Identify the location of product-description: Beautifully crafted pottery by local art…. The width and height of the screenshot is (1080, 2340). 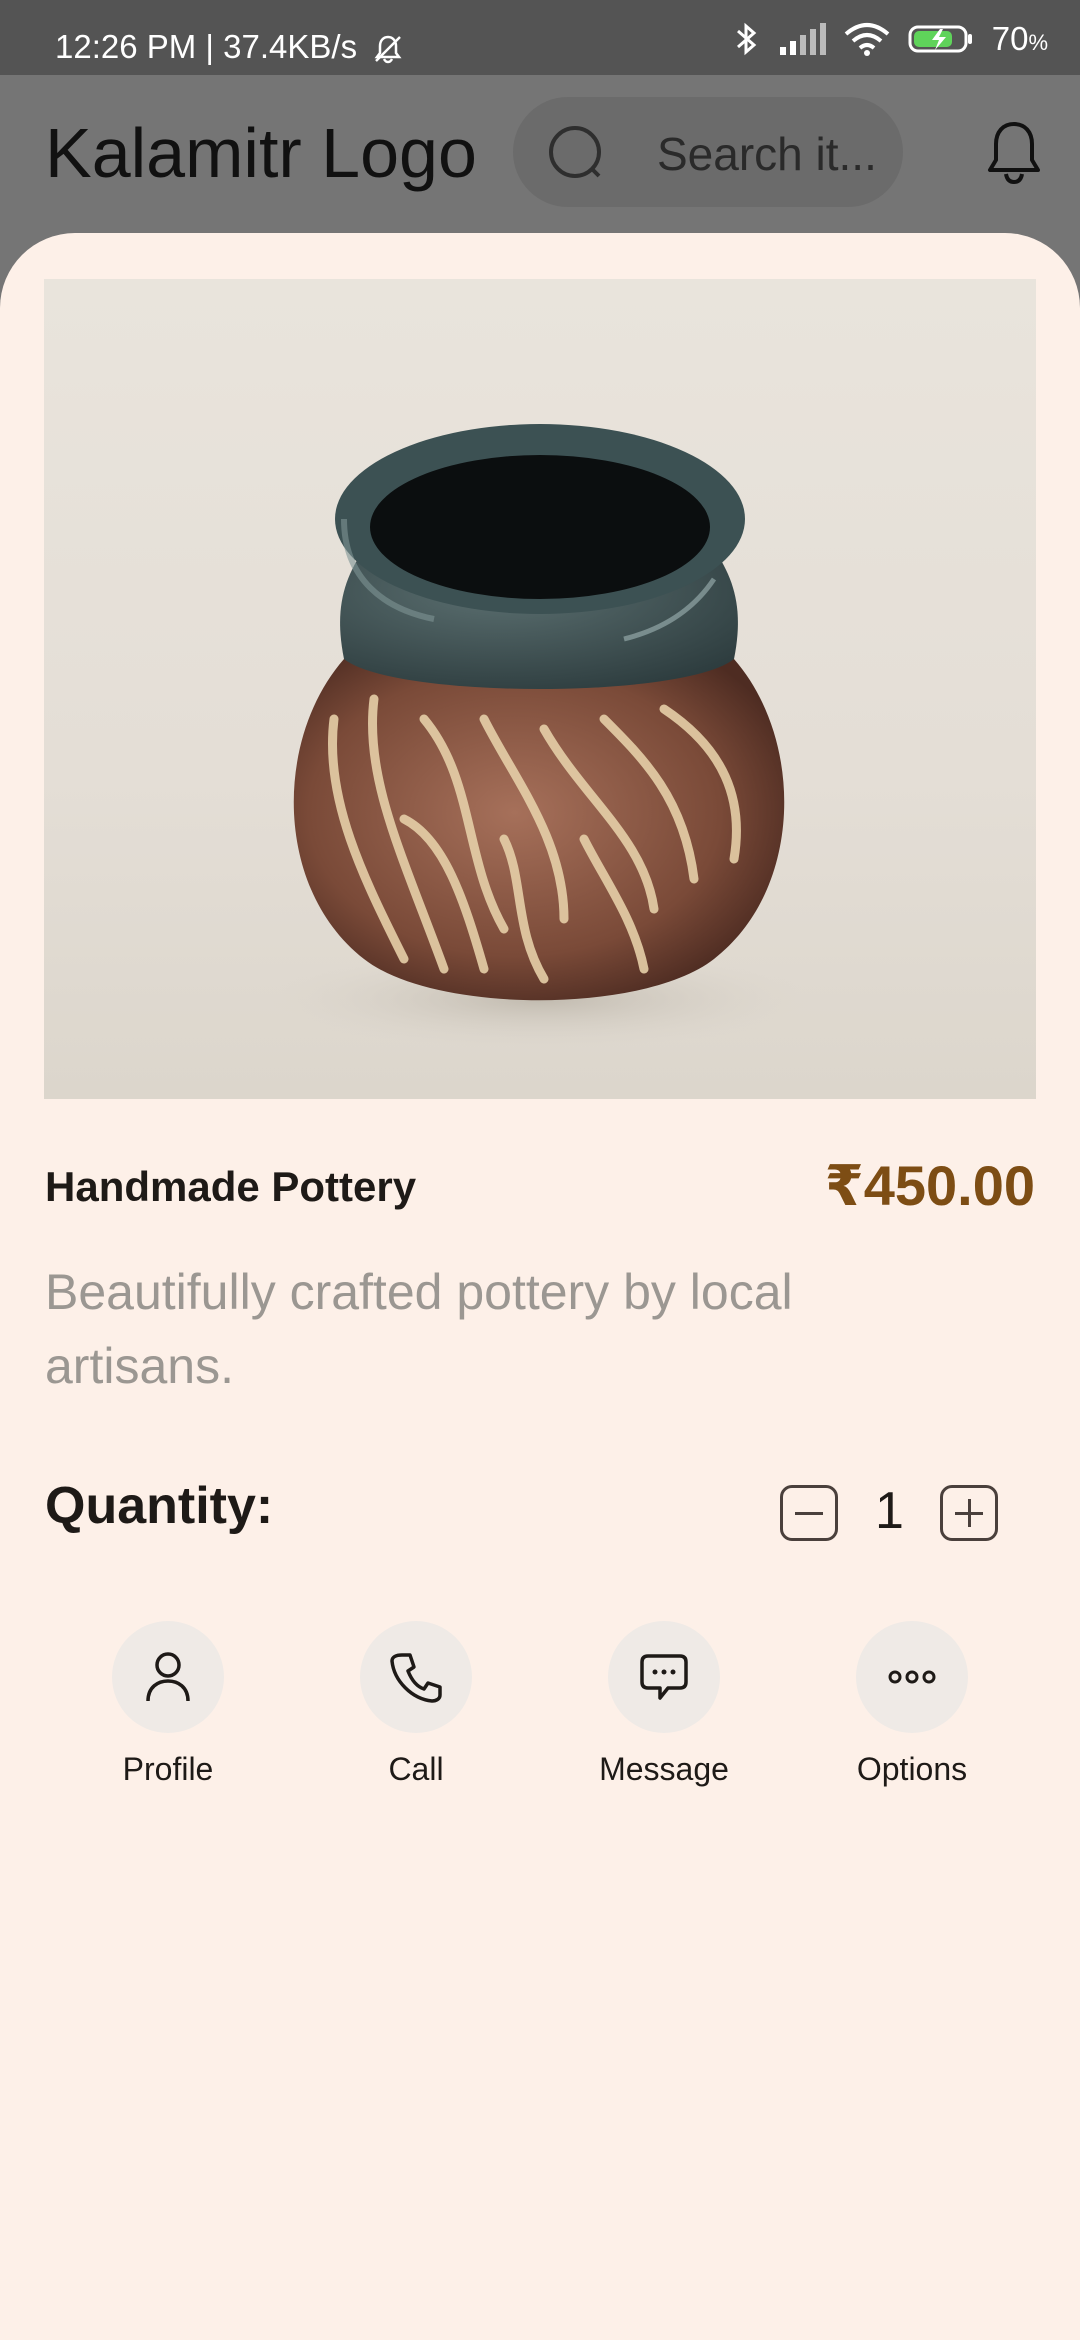
(419, 1329).